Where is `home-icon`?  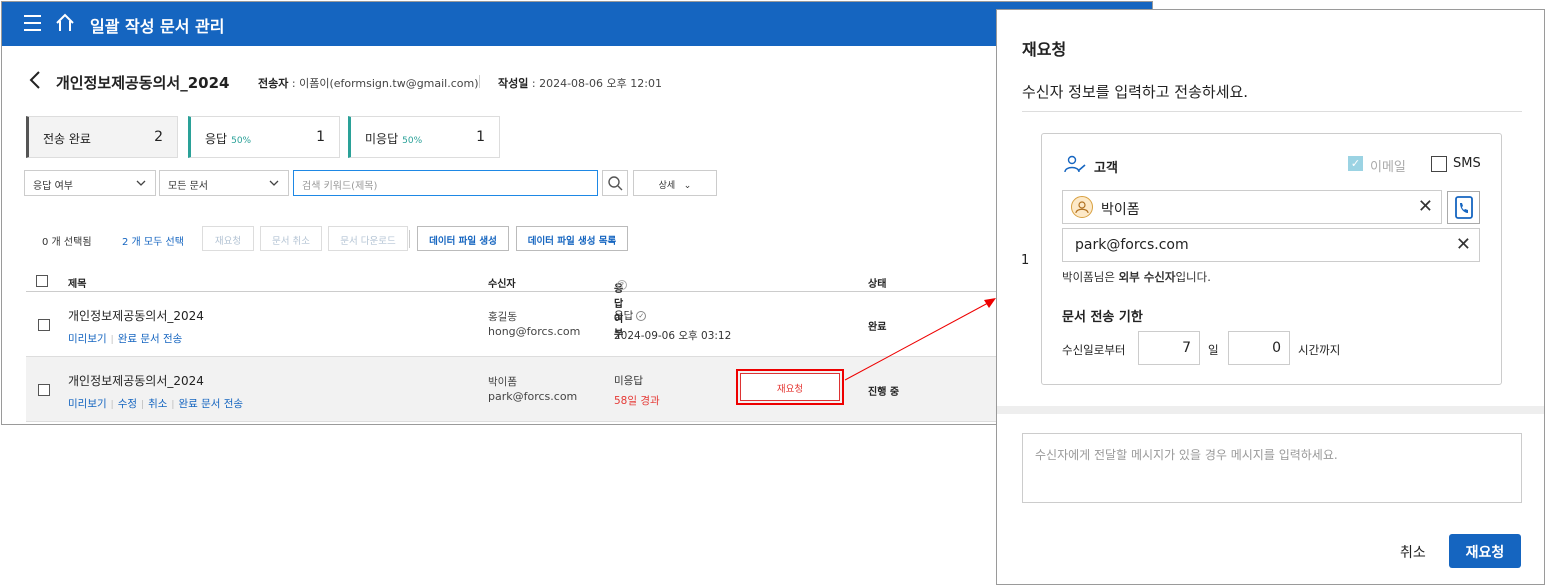
home-icon is located at coordinates (65, 23).